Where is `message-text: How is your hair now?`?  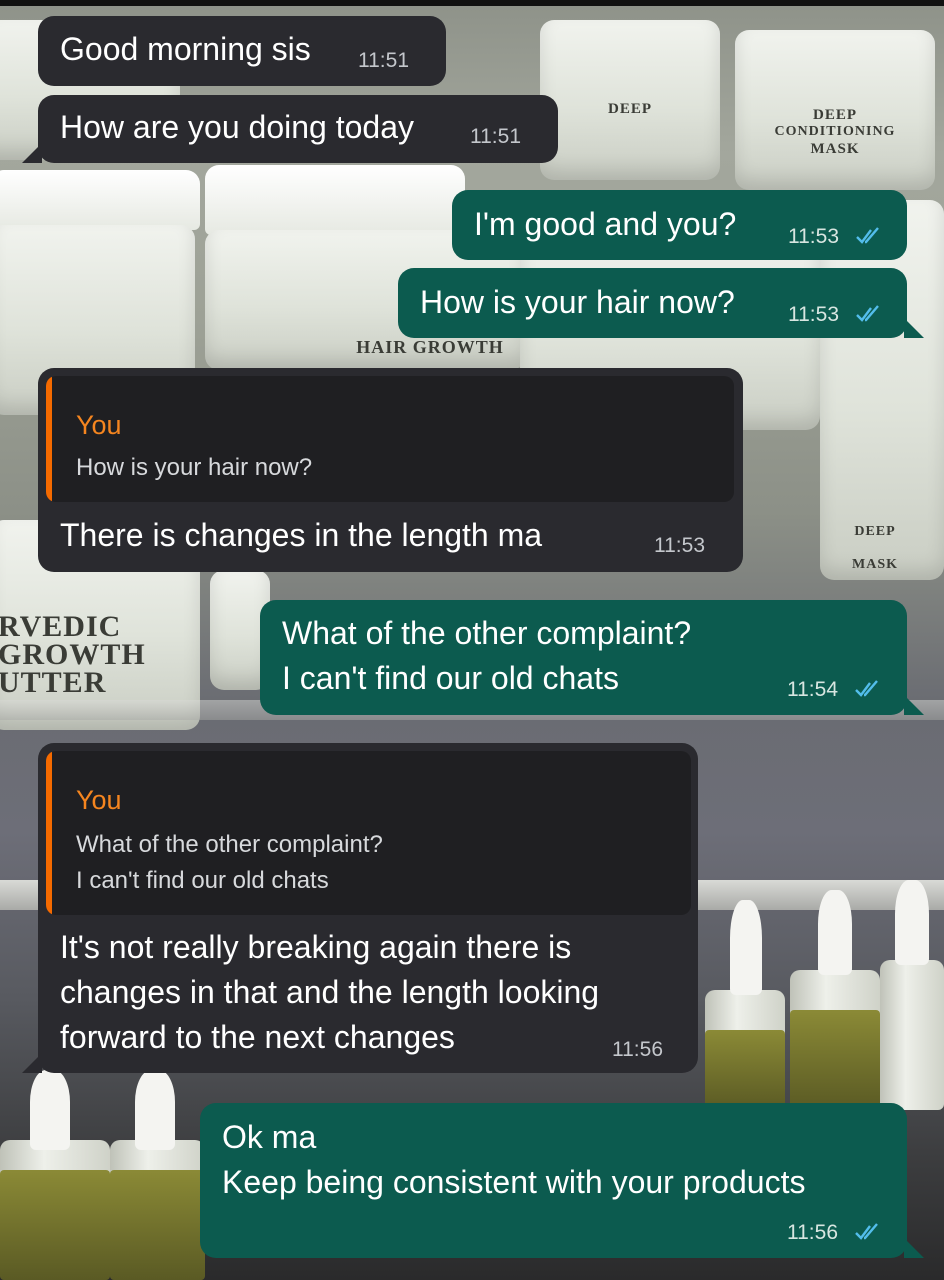 message-text: How is your hair now? is located at coordinates (577, 302).